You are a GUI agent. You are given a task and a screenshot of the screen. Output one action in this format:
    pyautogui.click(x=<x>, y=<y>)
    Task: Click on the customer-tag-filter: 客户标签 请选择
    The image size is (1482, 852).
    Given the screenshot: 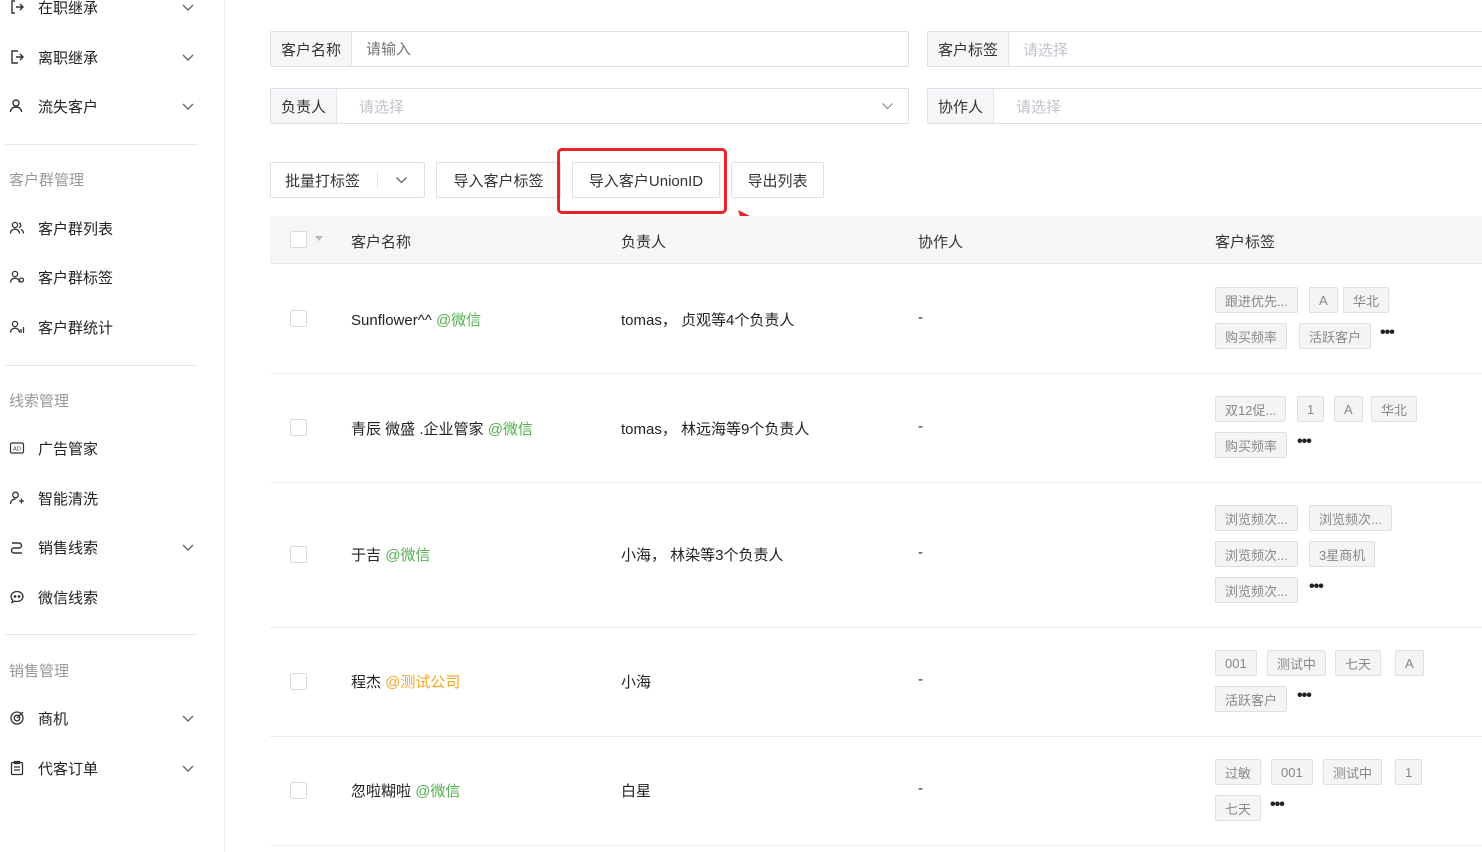 What is the action you would take?
    pyautogui.click(x=1204, y=49)
    